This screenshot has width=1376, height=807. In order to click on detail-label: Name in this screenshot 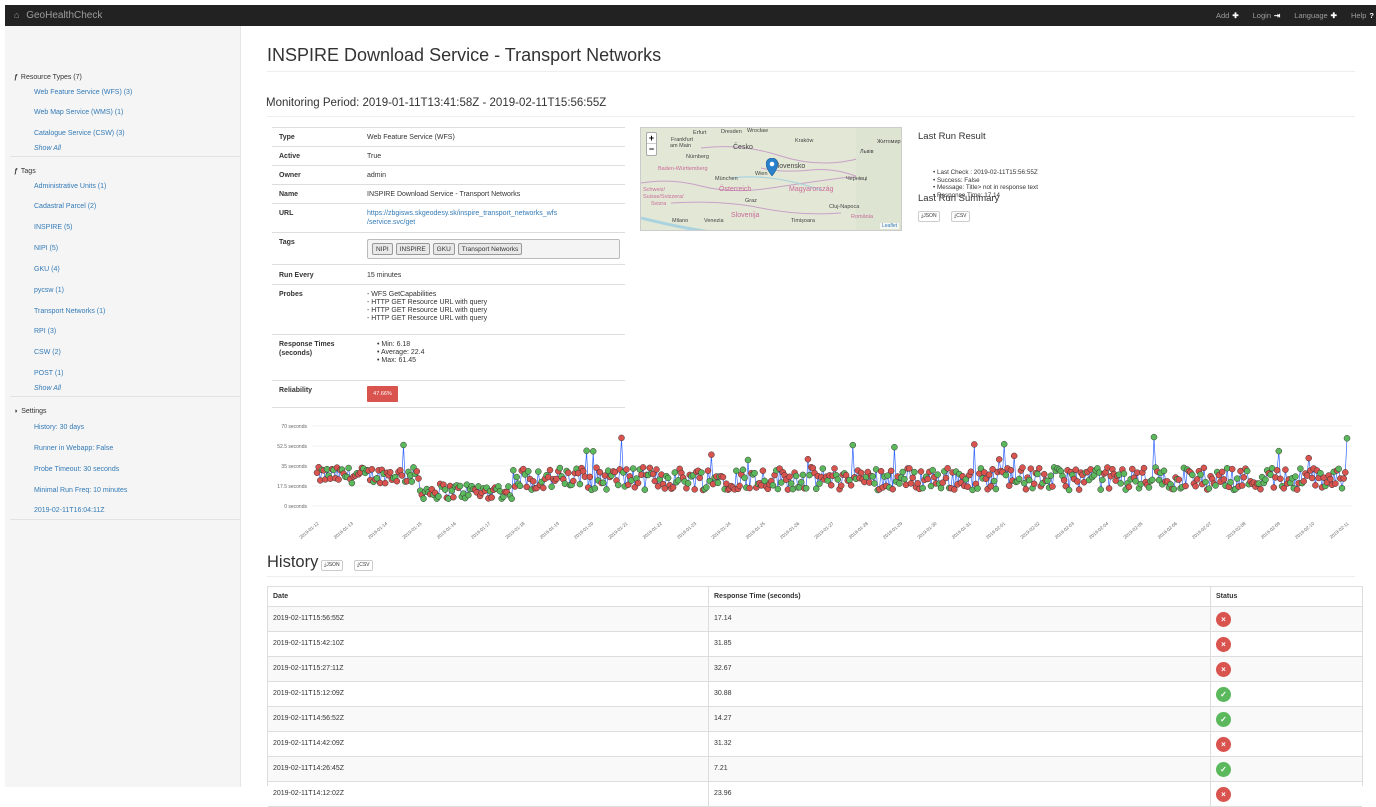, I will do `click(289, 194)`.